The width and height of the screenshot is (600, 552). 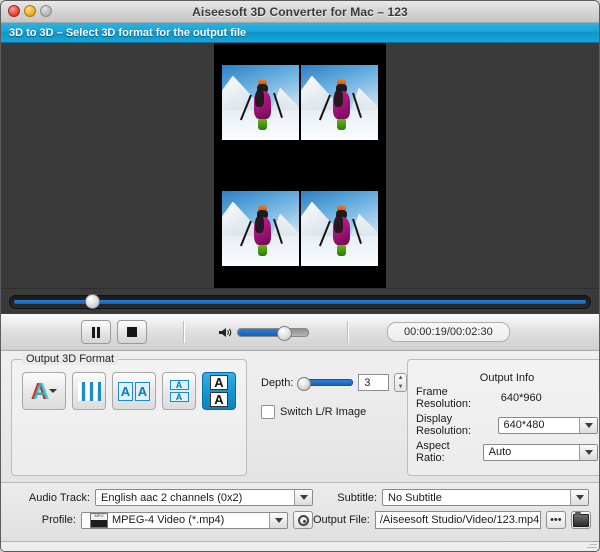 I want to click on transport-bar: 00:00:19/00:02:30, so click(x=300, y=332).